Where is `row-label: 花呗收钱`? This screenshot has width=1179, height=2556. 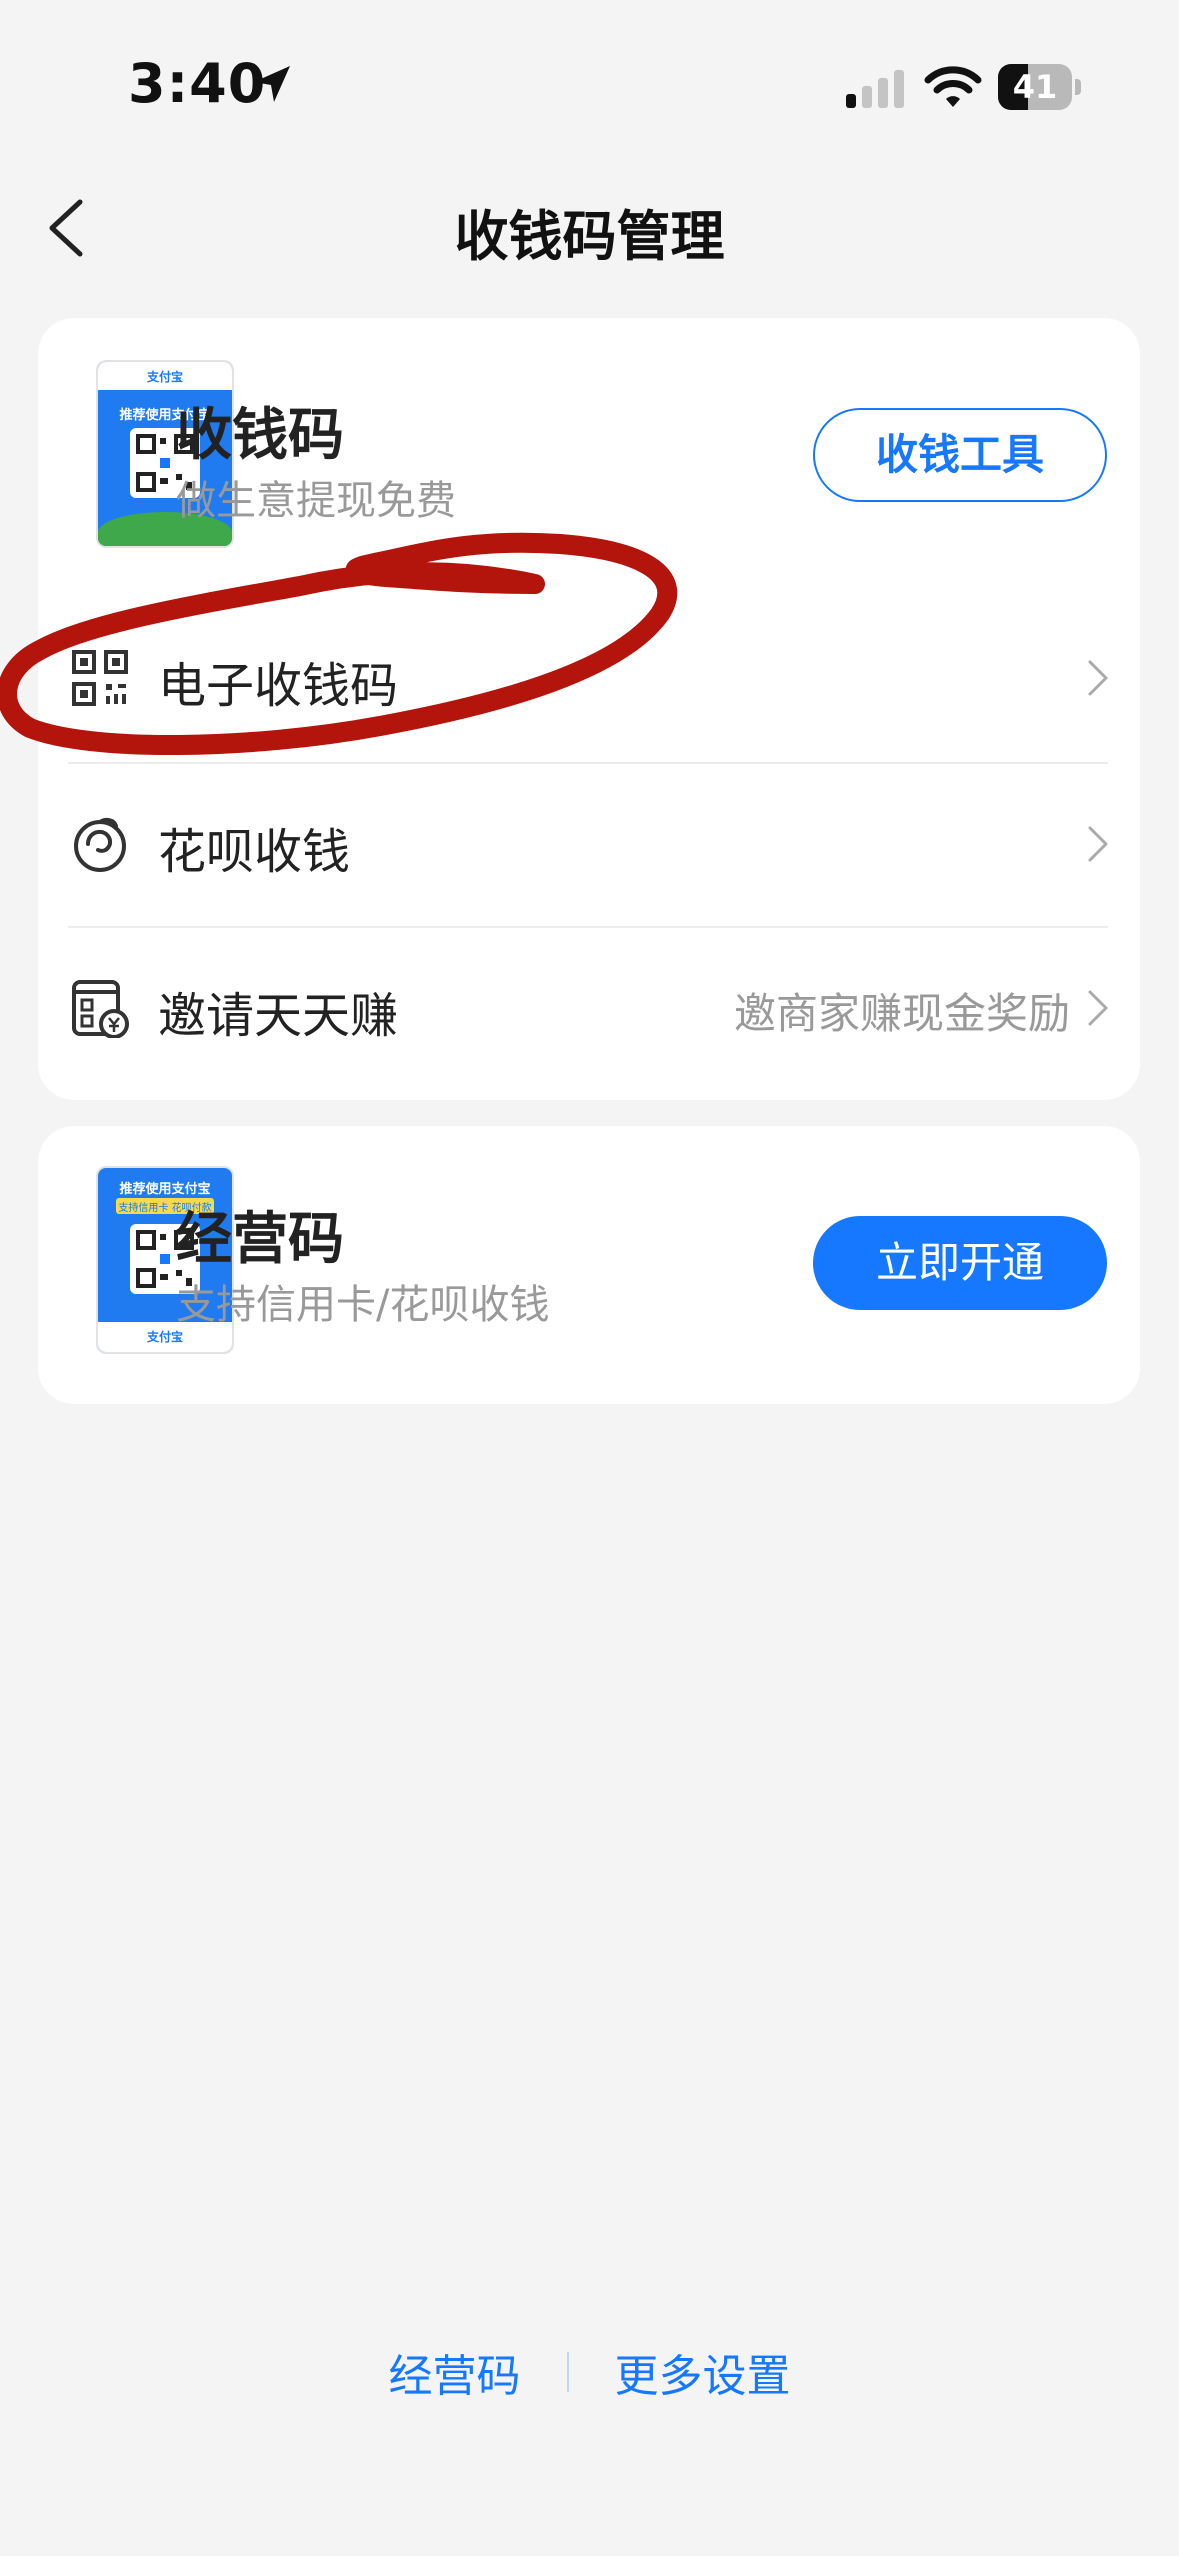 row-label: 花呗收钱 is located at coordinates (254, 852).